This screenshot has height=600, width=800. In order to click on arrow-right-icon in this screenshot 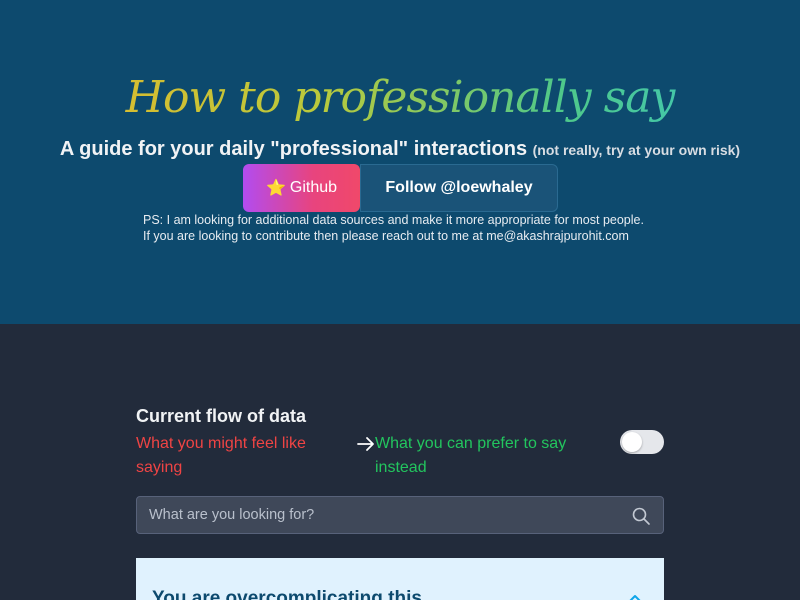, I will do `click(365, 444)`.